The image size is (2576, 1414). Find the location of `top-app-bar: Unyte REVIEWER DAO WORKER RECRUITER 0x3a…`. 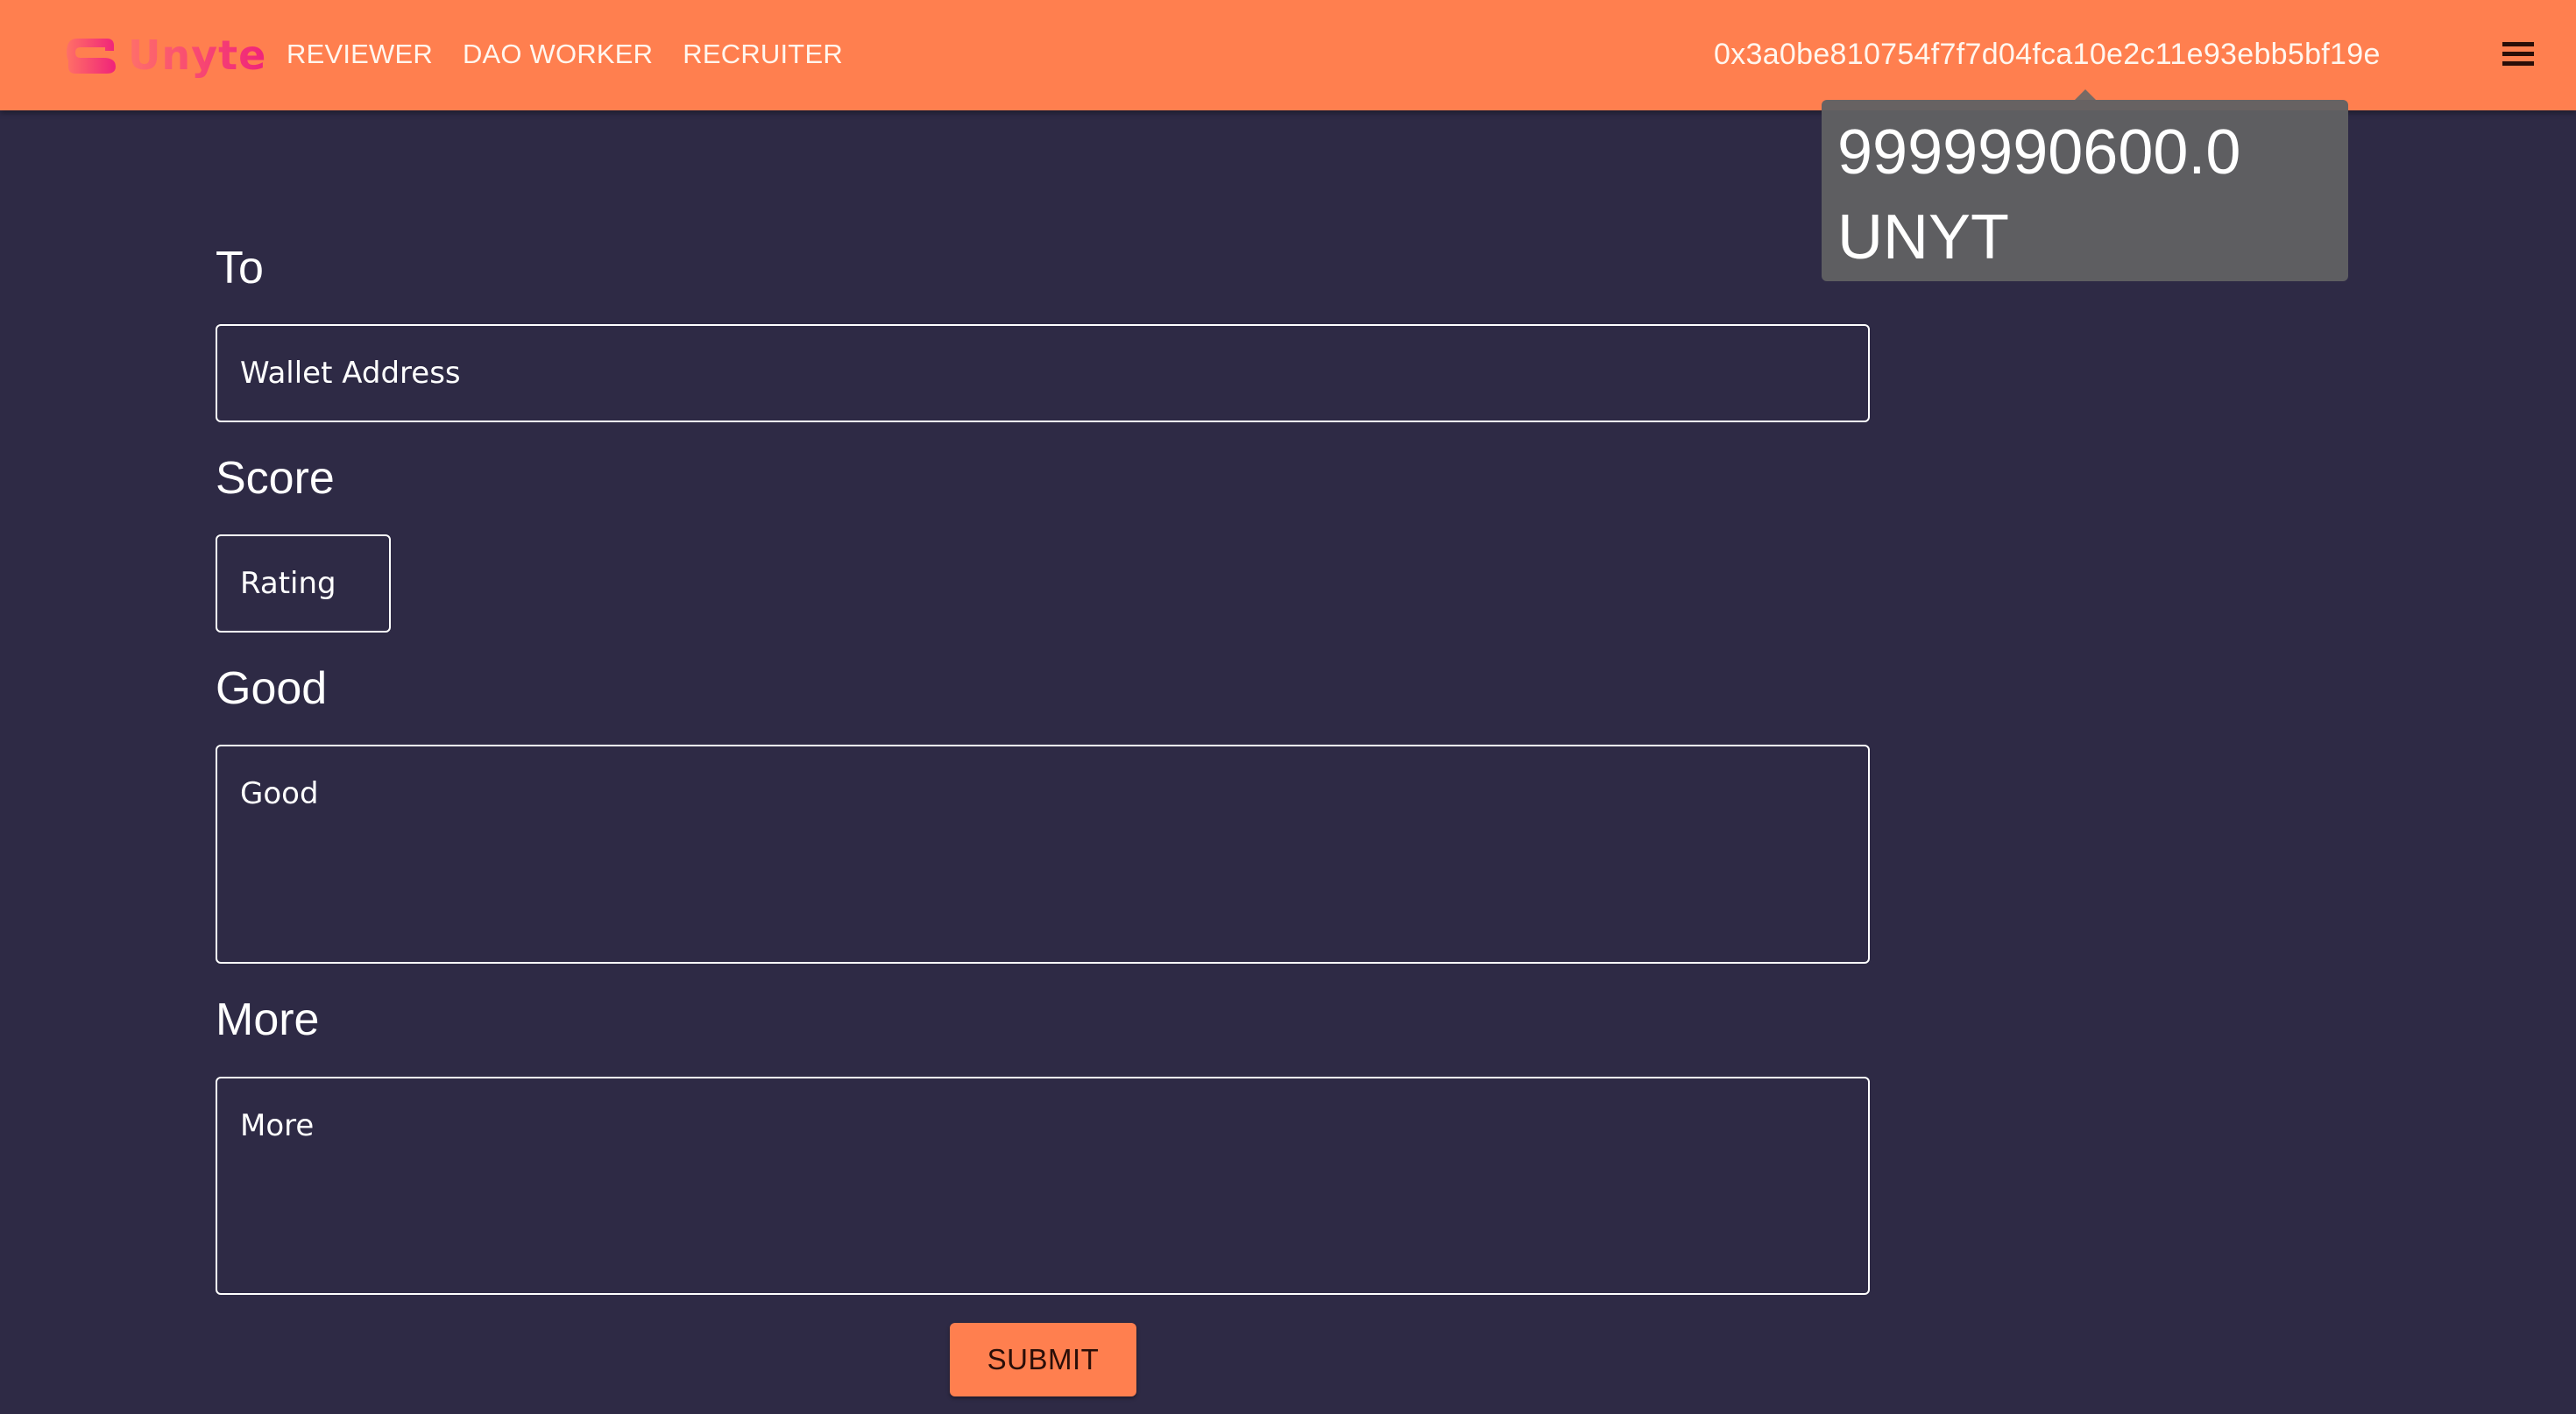

top-app-bar: Unyte REVIEWER DAO WORKER RECRUITER 0x3a… is located at coordinates (1288, 55).